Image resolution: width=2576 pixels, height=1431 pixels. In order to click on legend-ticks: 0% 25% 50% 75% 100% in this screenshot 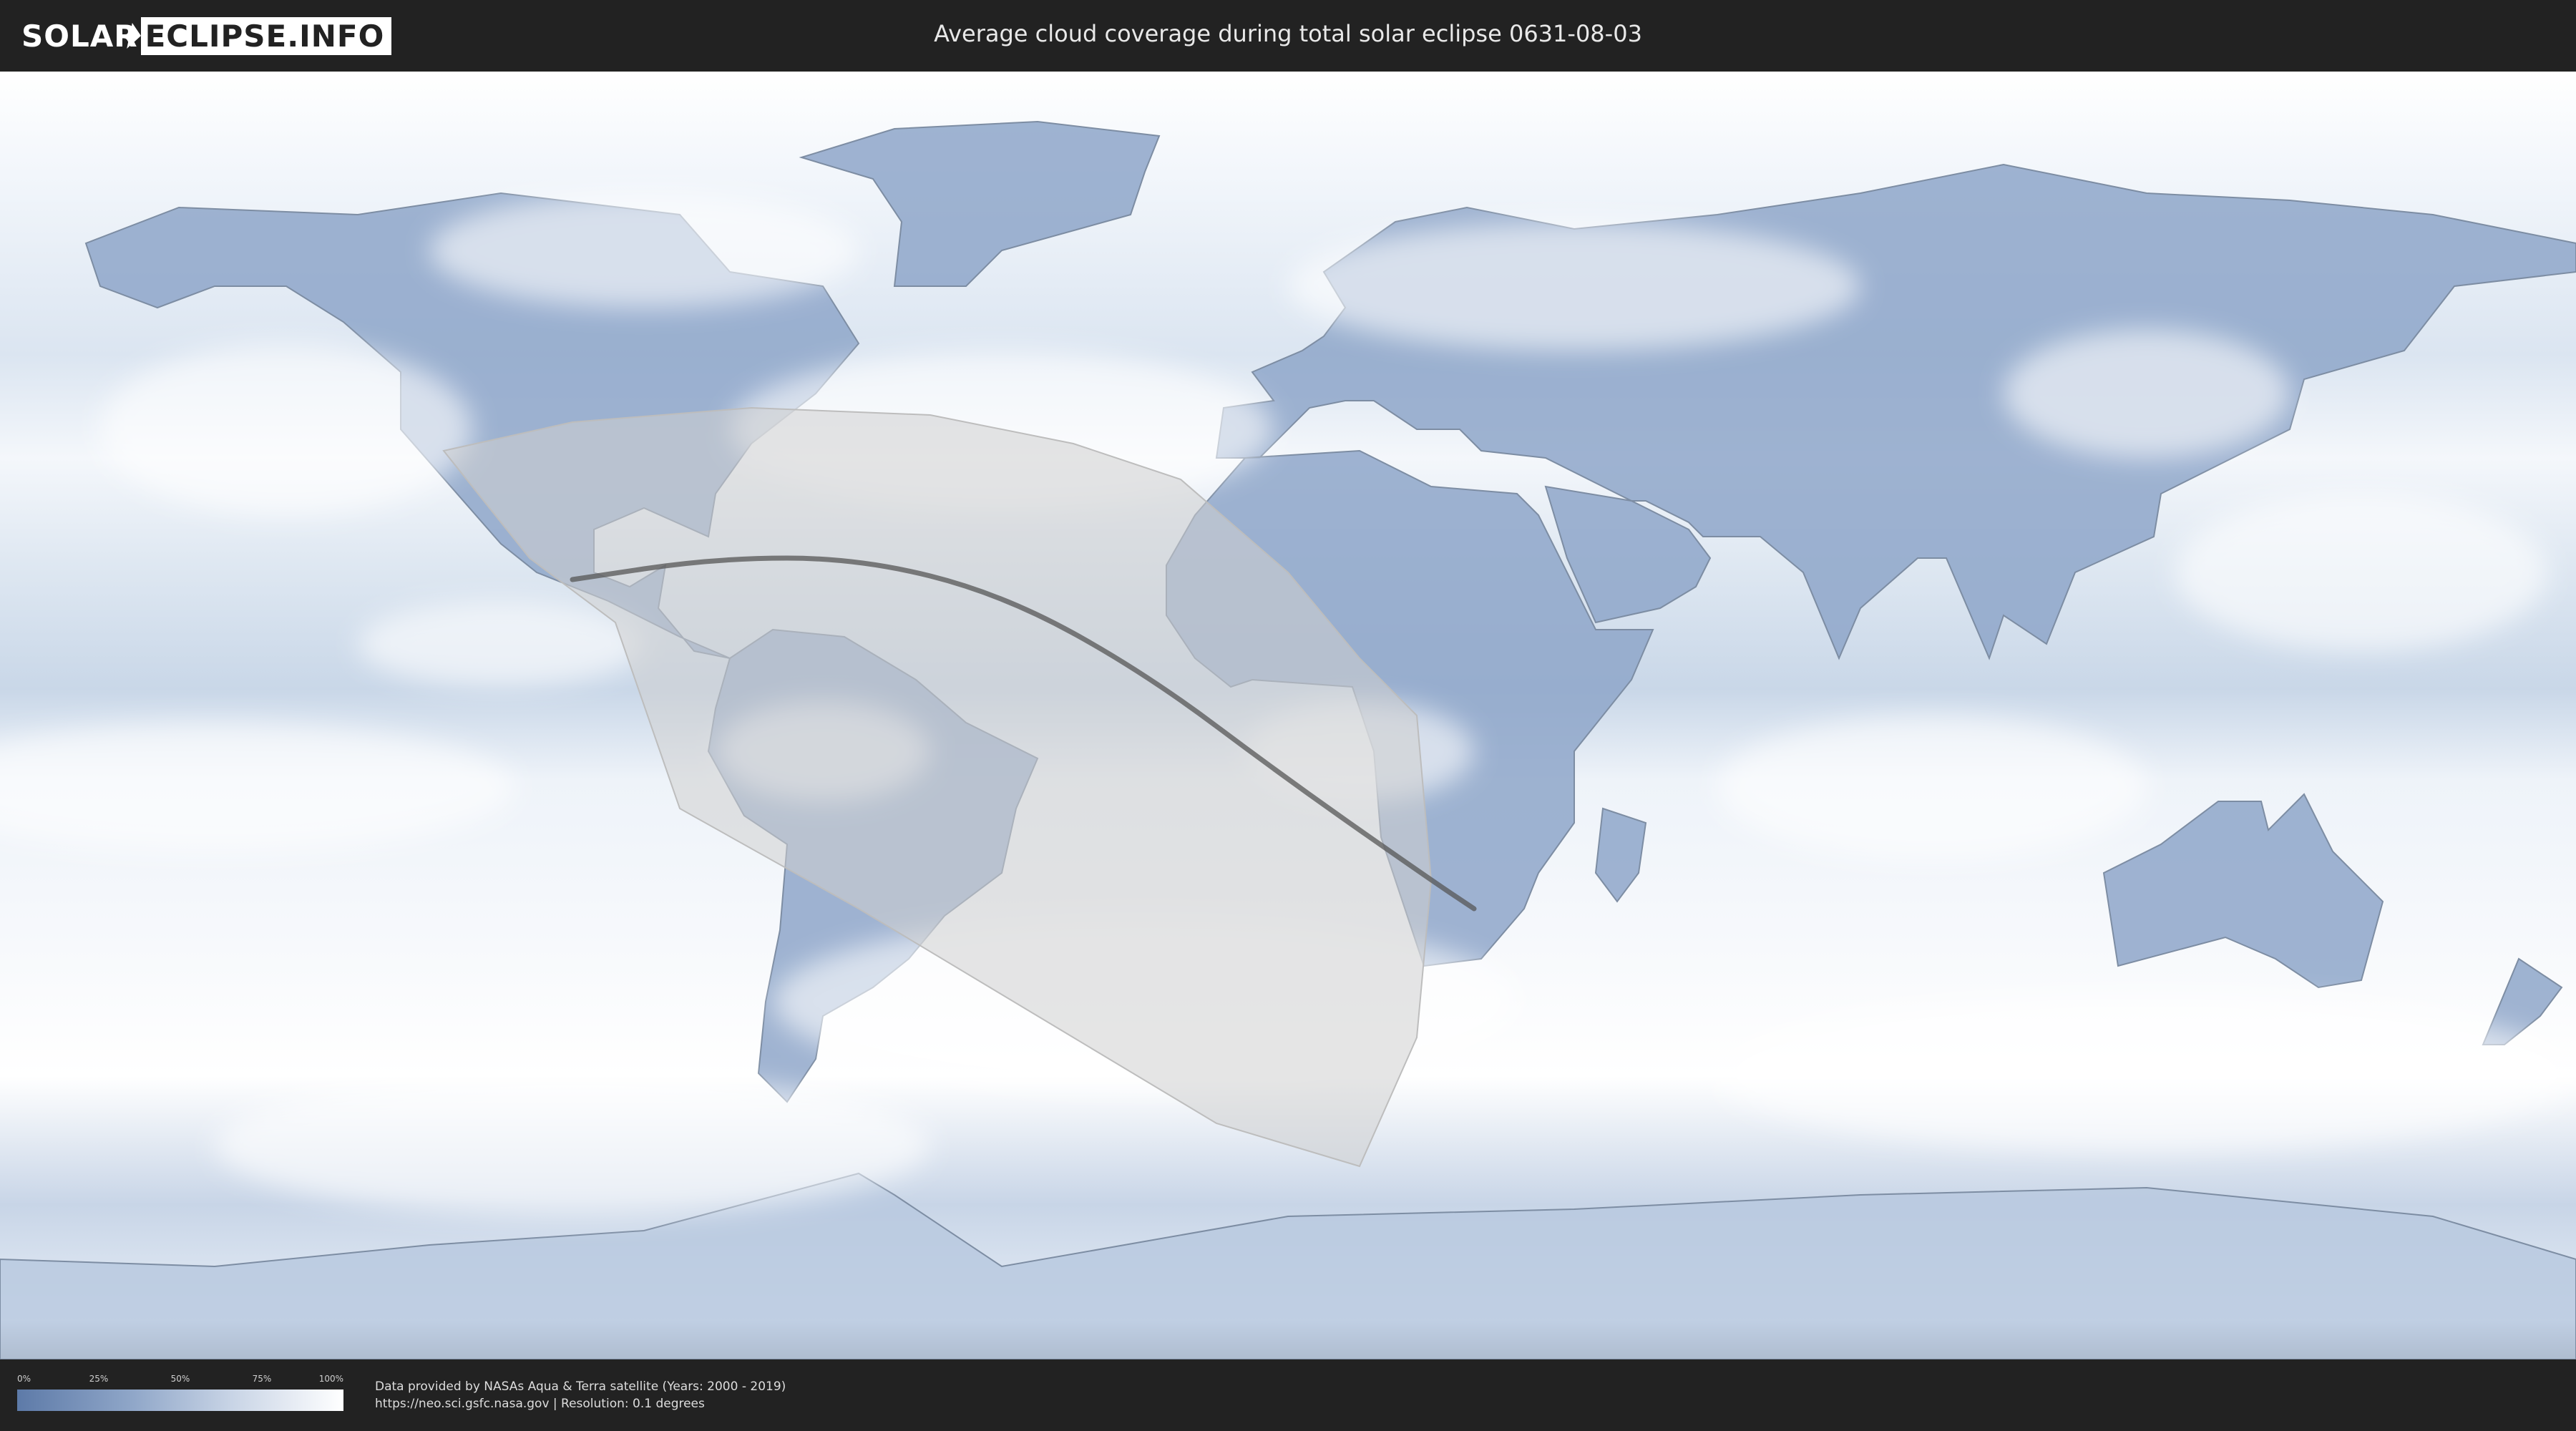, I will do `click(180, 1380)`.